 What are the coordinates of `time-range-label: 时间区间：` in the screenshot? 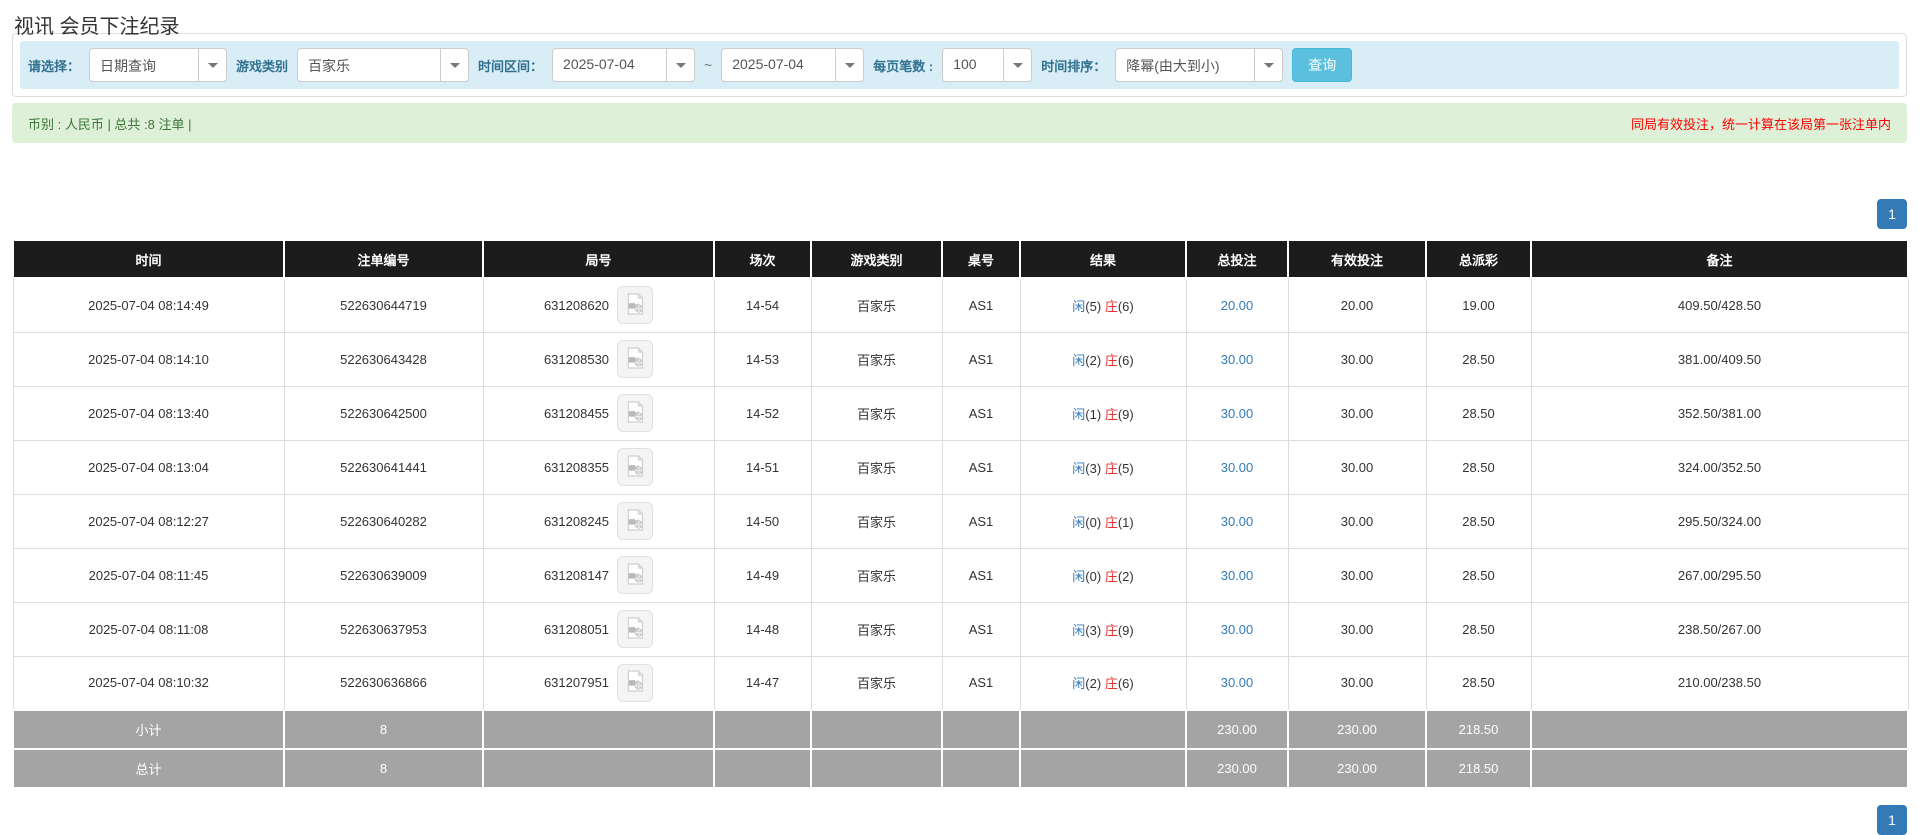 It's located at (511, 66).